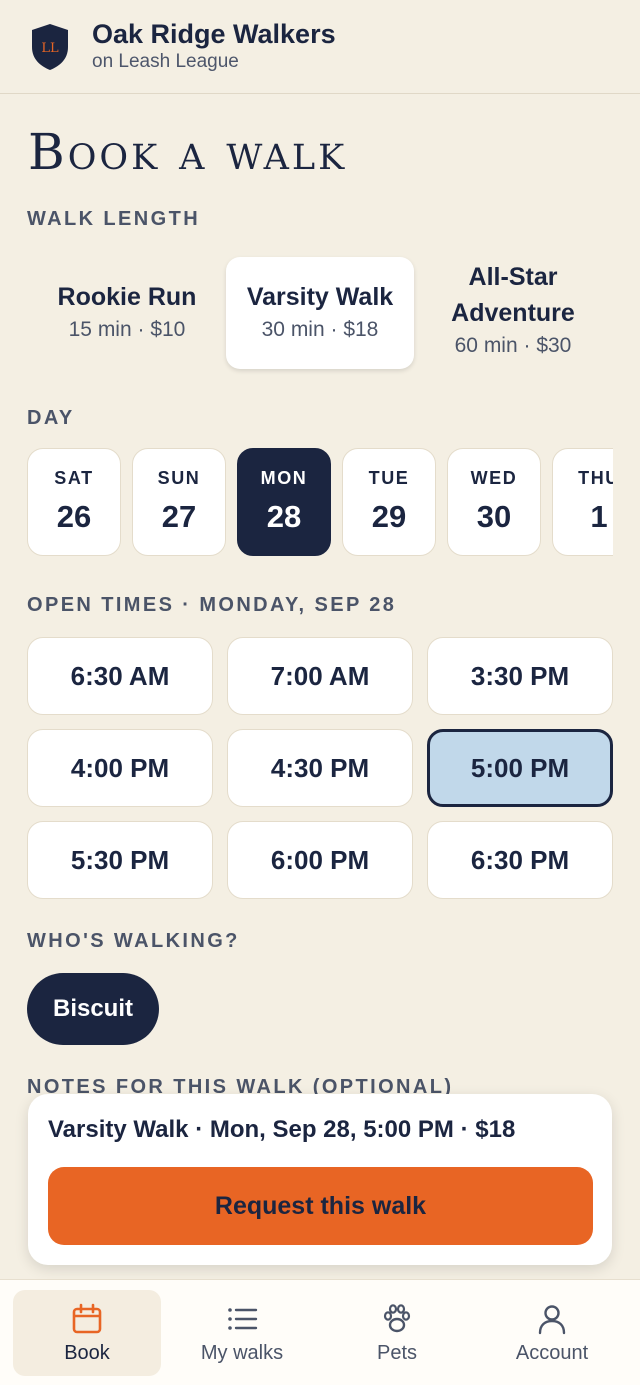  I want to click on brand-subtitle: on Leash League, so click(165, 61).